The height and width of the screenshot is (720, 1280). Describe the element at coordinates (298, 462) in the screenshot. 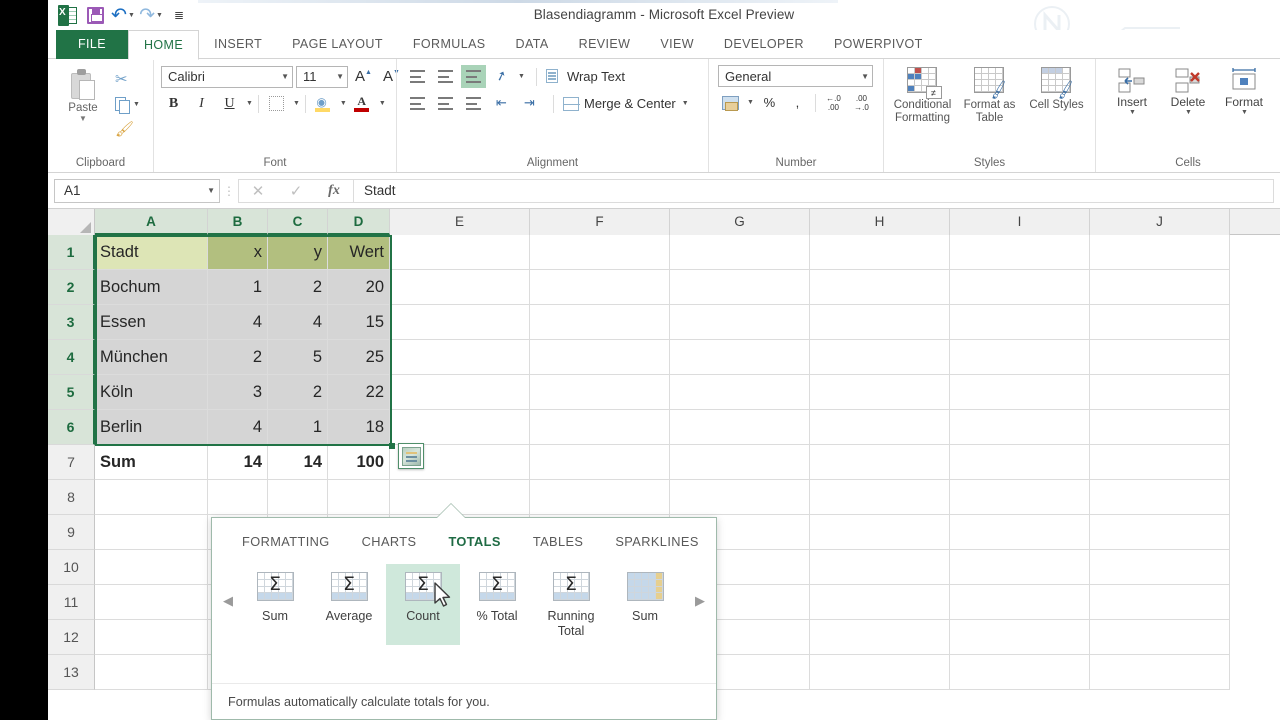

I see `cell-c7: 14` at that location.